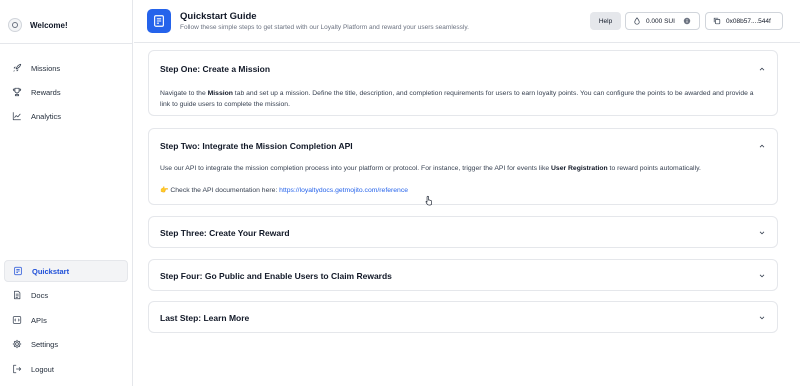 The image size is (800, 386). I want to click on logout-icon, so click(17, 369).